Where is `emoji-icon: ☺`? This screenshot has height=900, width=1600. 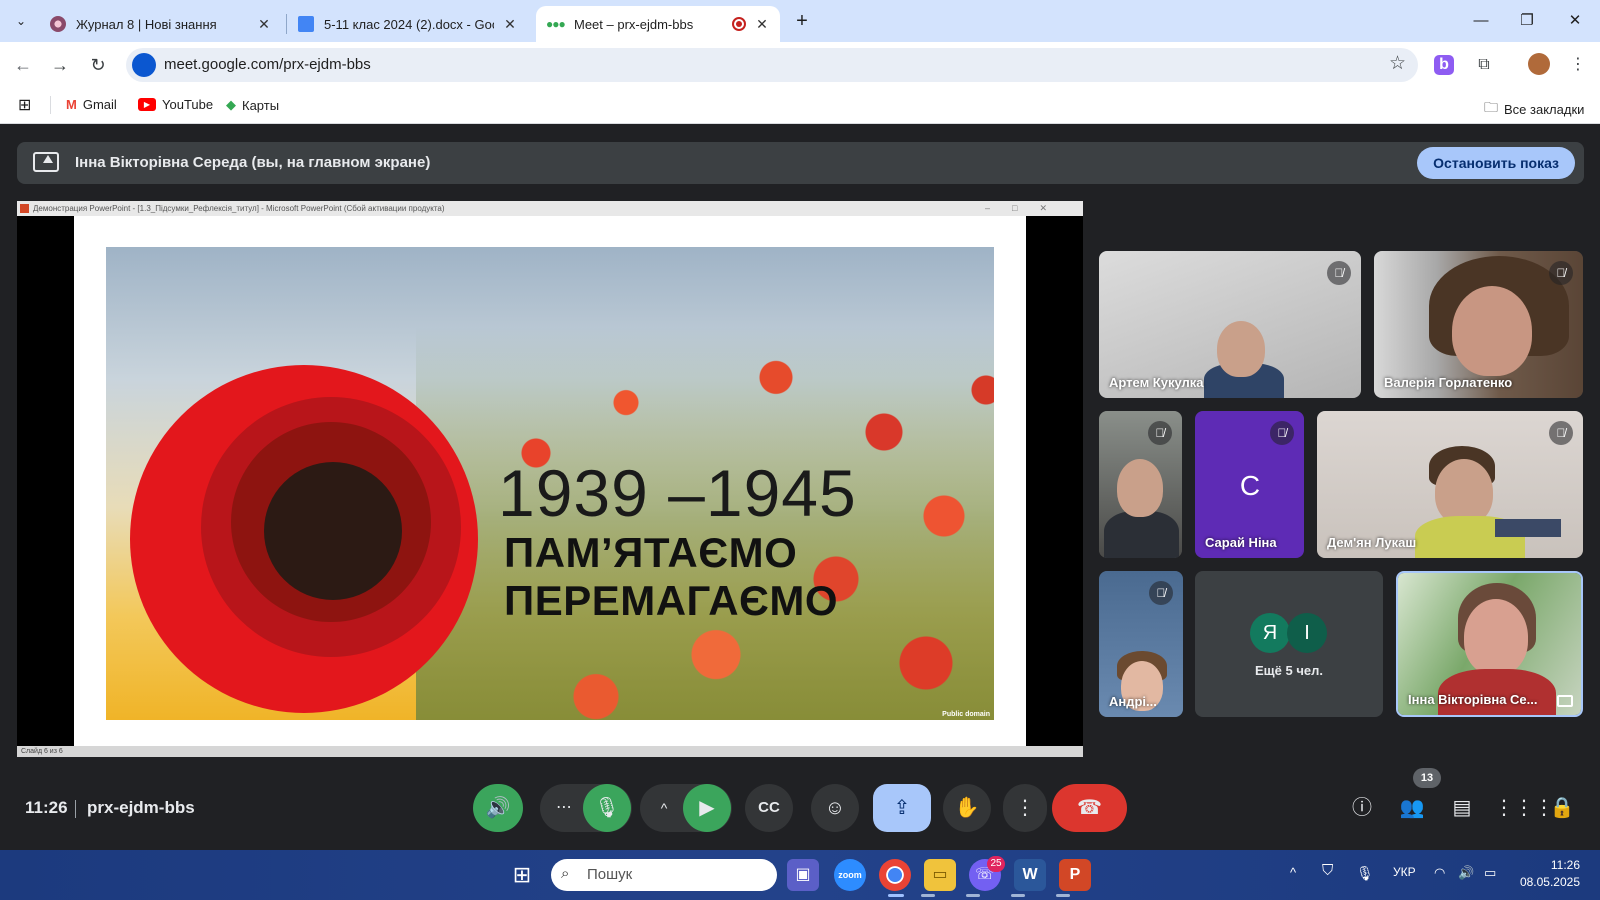
emoji-icon: ☺ is located at coordinates (835, 808).